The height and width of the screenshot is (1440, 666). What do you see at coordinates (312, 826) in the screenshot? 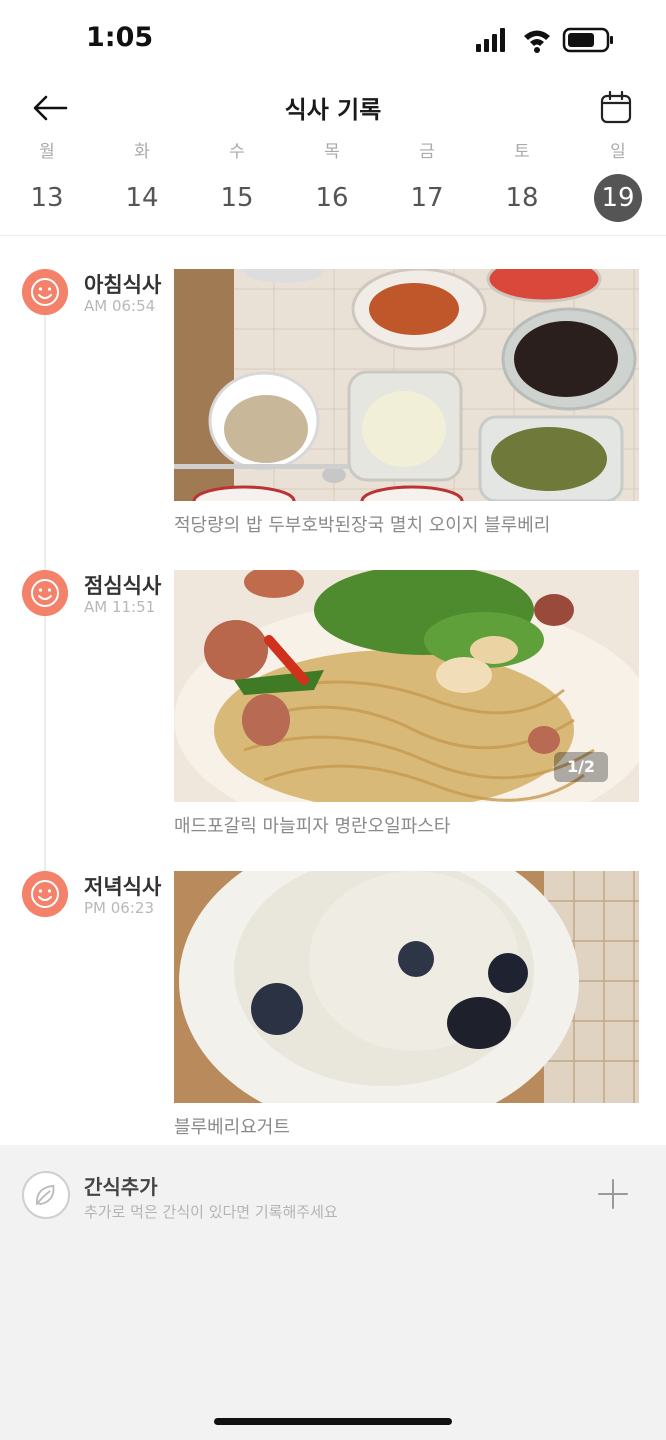
I see `meal-caption: 매드포갈릭 마늘피자 명란오일파스타` at bounding box center [312, 826].